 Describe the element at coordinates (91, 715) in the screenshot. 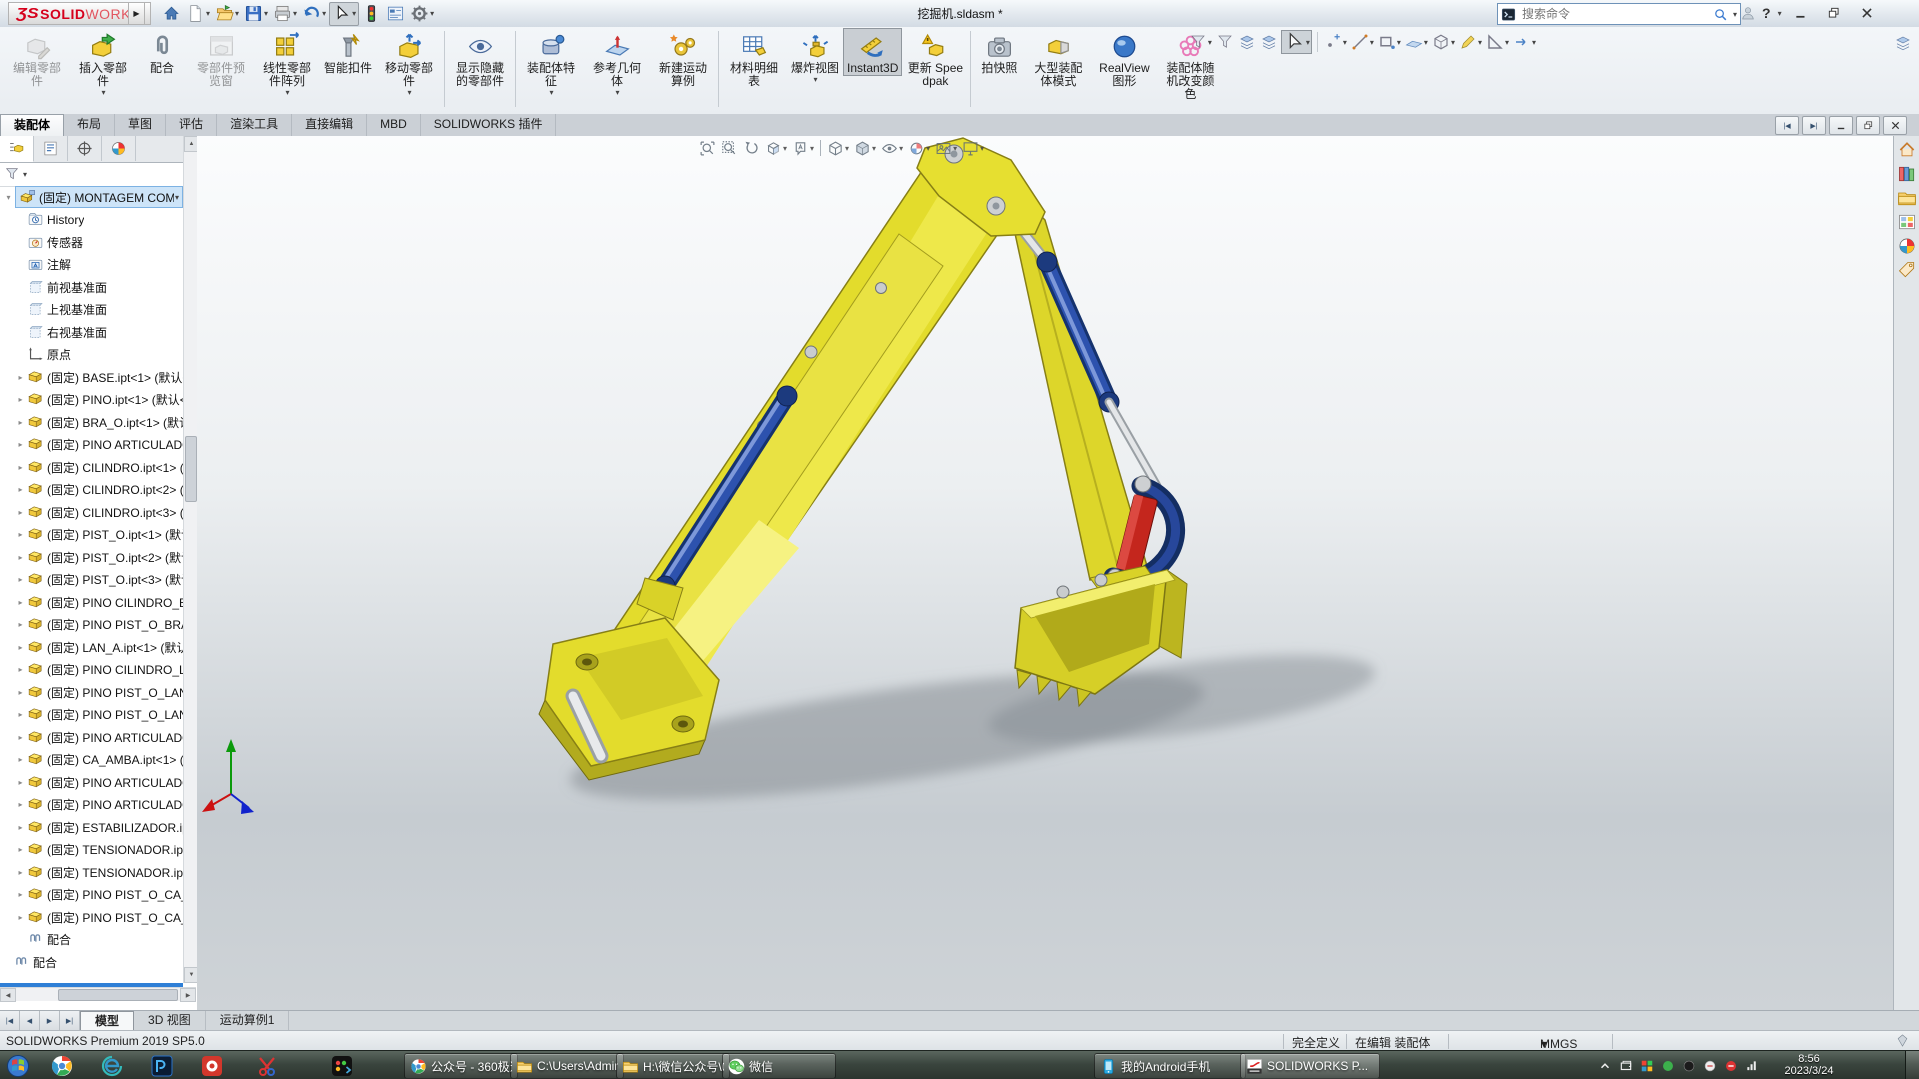

I see `tree-item: ▸ (固定) PINO PIST_O_LAN_A` at that location.